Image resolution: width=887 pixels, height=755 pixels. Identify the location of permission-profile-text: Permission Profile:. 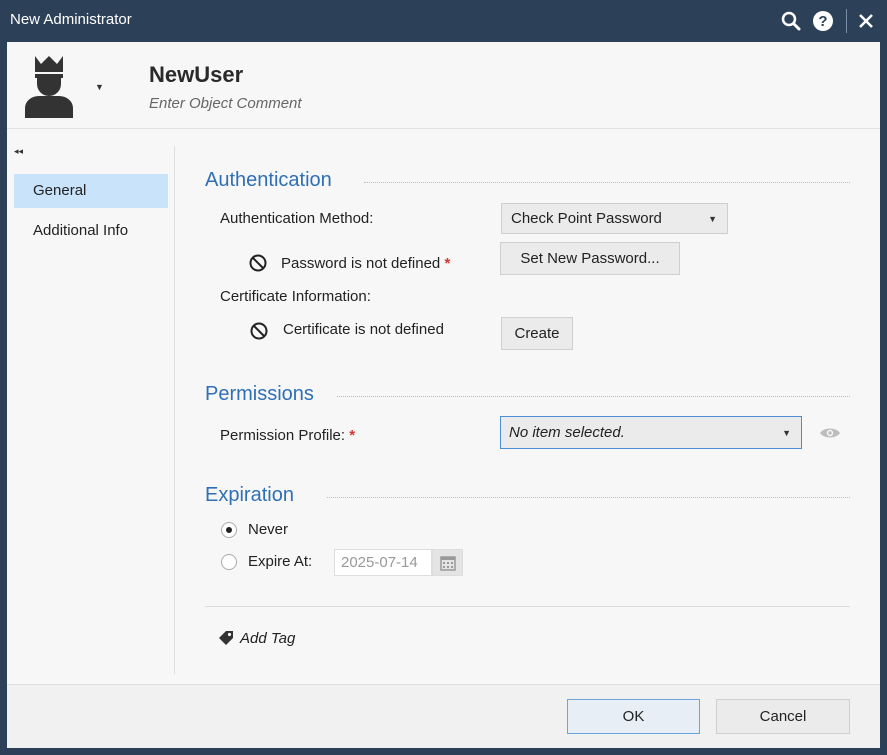
(283, 435).